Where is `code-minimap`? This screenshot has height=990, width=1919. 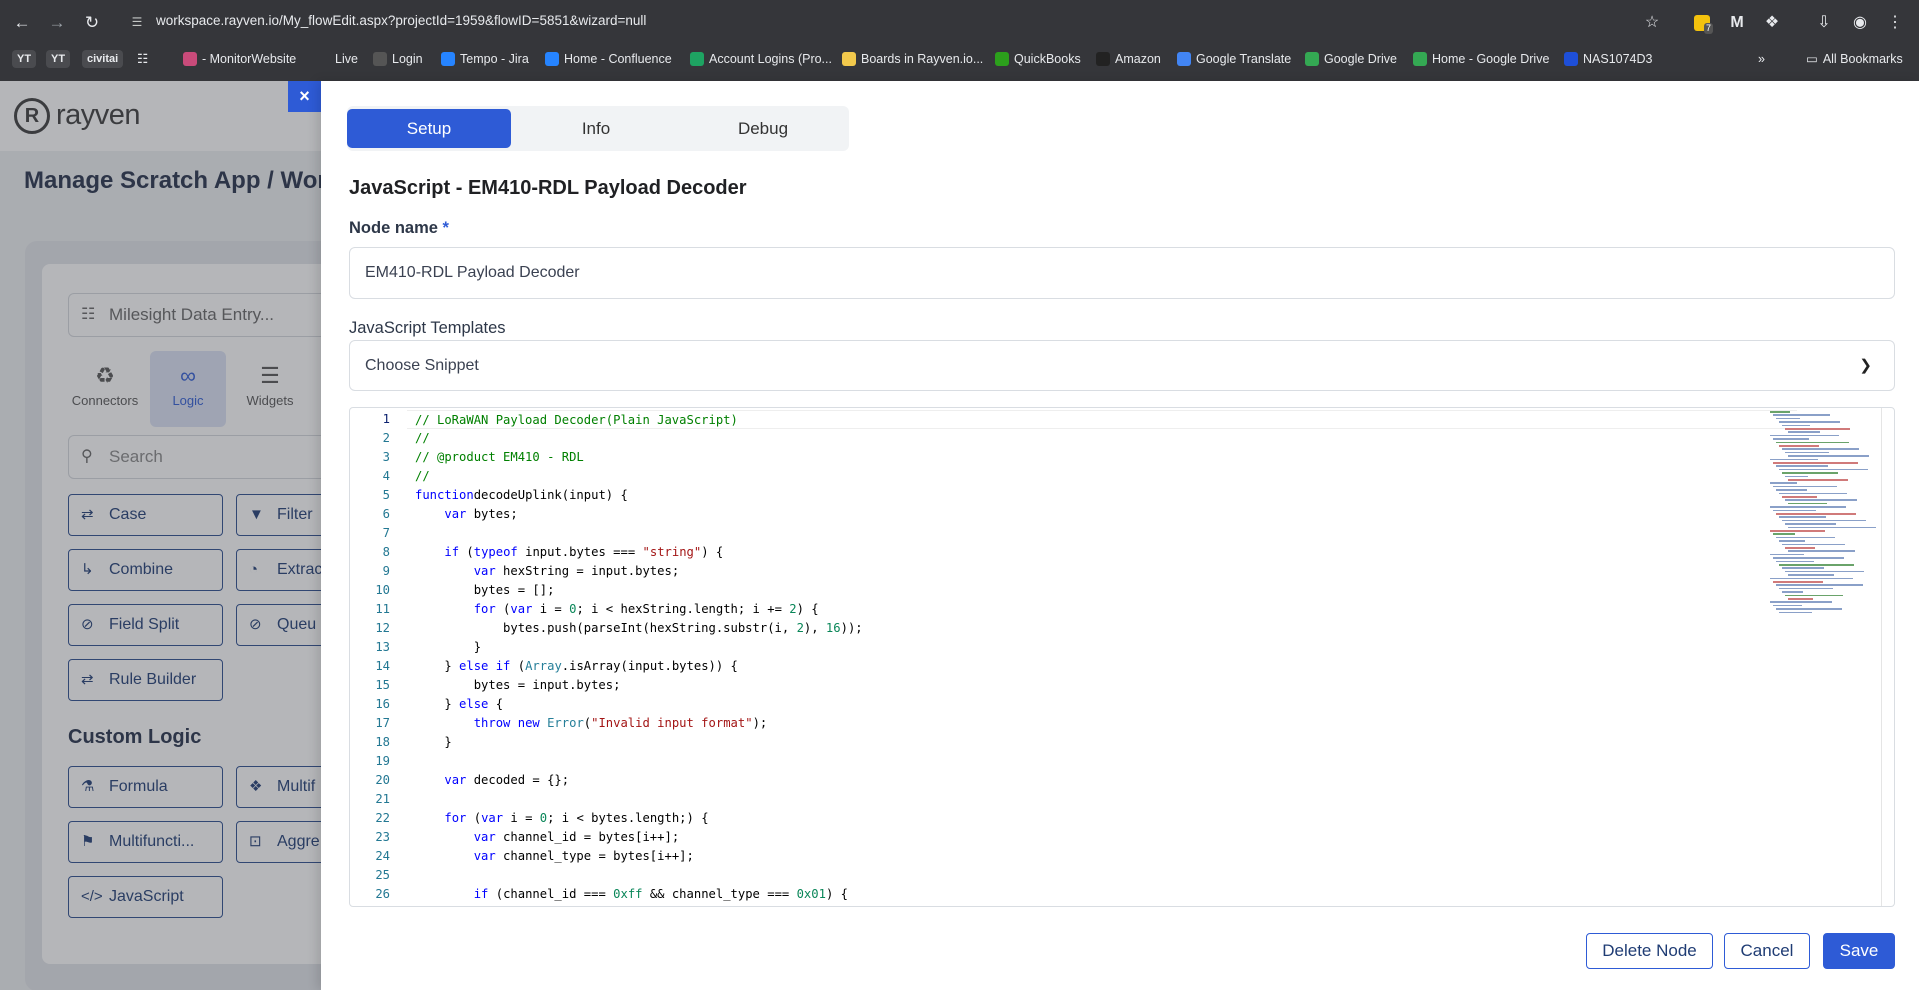 code-minimap is located at coordinates (1821, 518).